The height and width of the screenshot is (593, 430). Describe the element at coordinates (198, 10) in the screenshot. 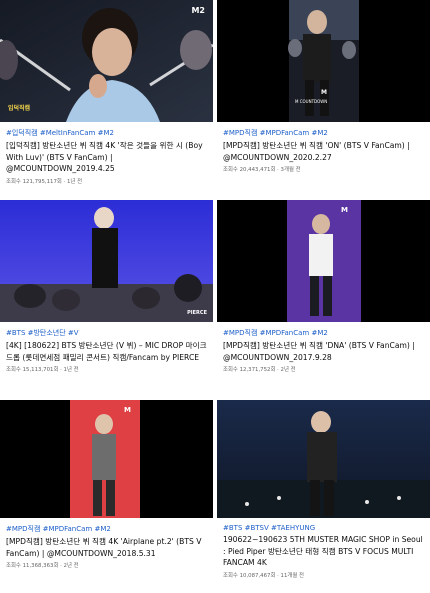

I see `m2-logo: M2` at that location.